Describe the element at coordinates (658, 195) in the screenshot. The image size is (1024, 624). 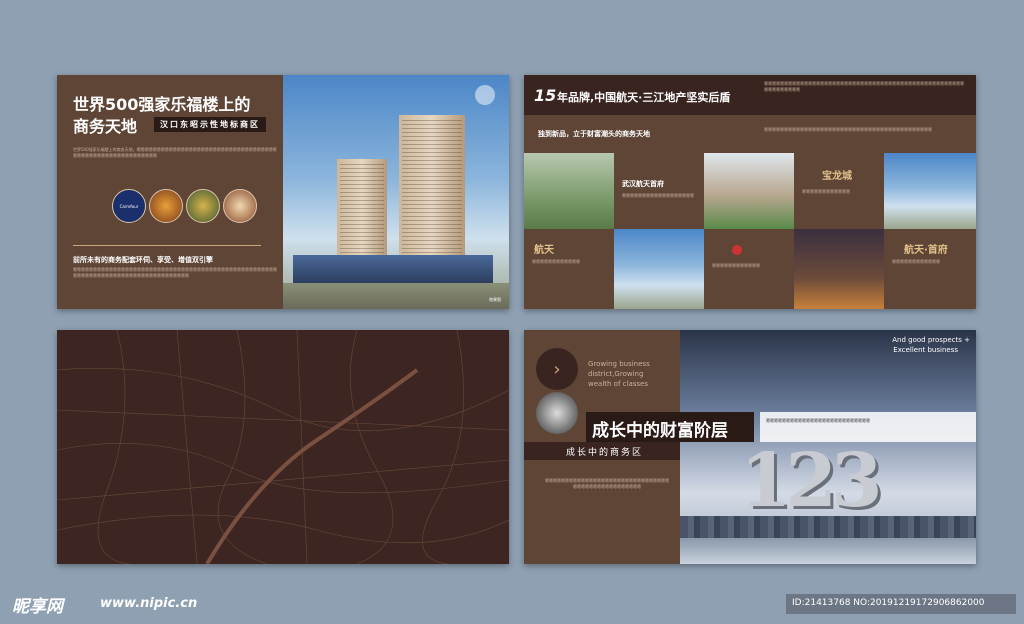
I see `project-text: 嗯嗯嗯嗯嗯嗯嗯嗯嗯嗯嗯嗯嗯嗯嗯嗯嗯嗯` at that location.